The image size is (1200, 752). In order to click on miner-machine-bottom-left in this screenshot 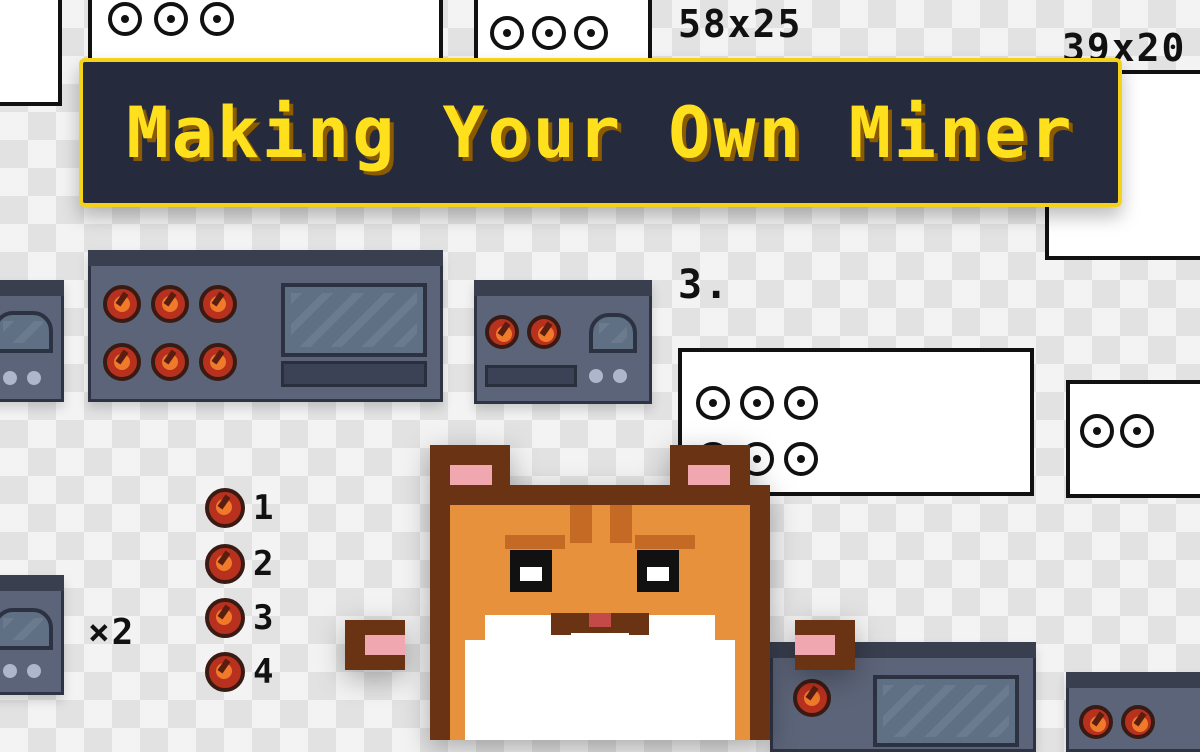, I will do `click(32, 635)`.